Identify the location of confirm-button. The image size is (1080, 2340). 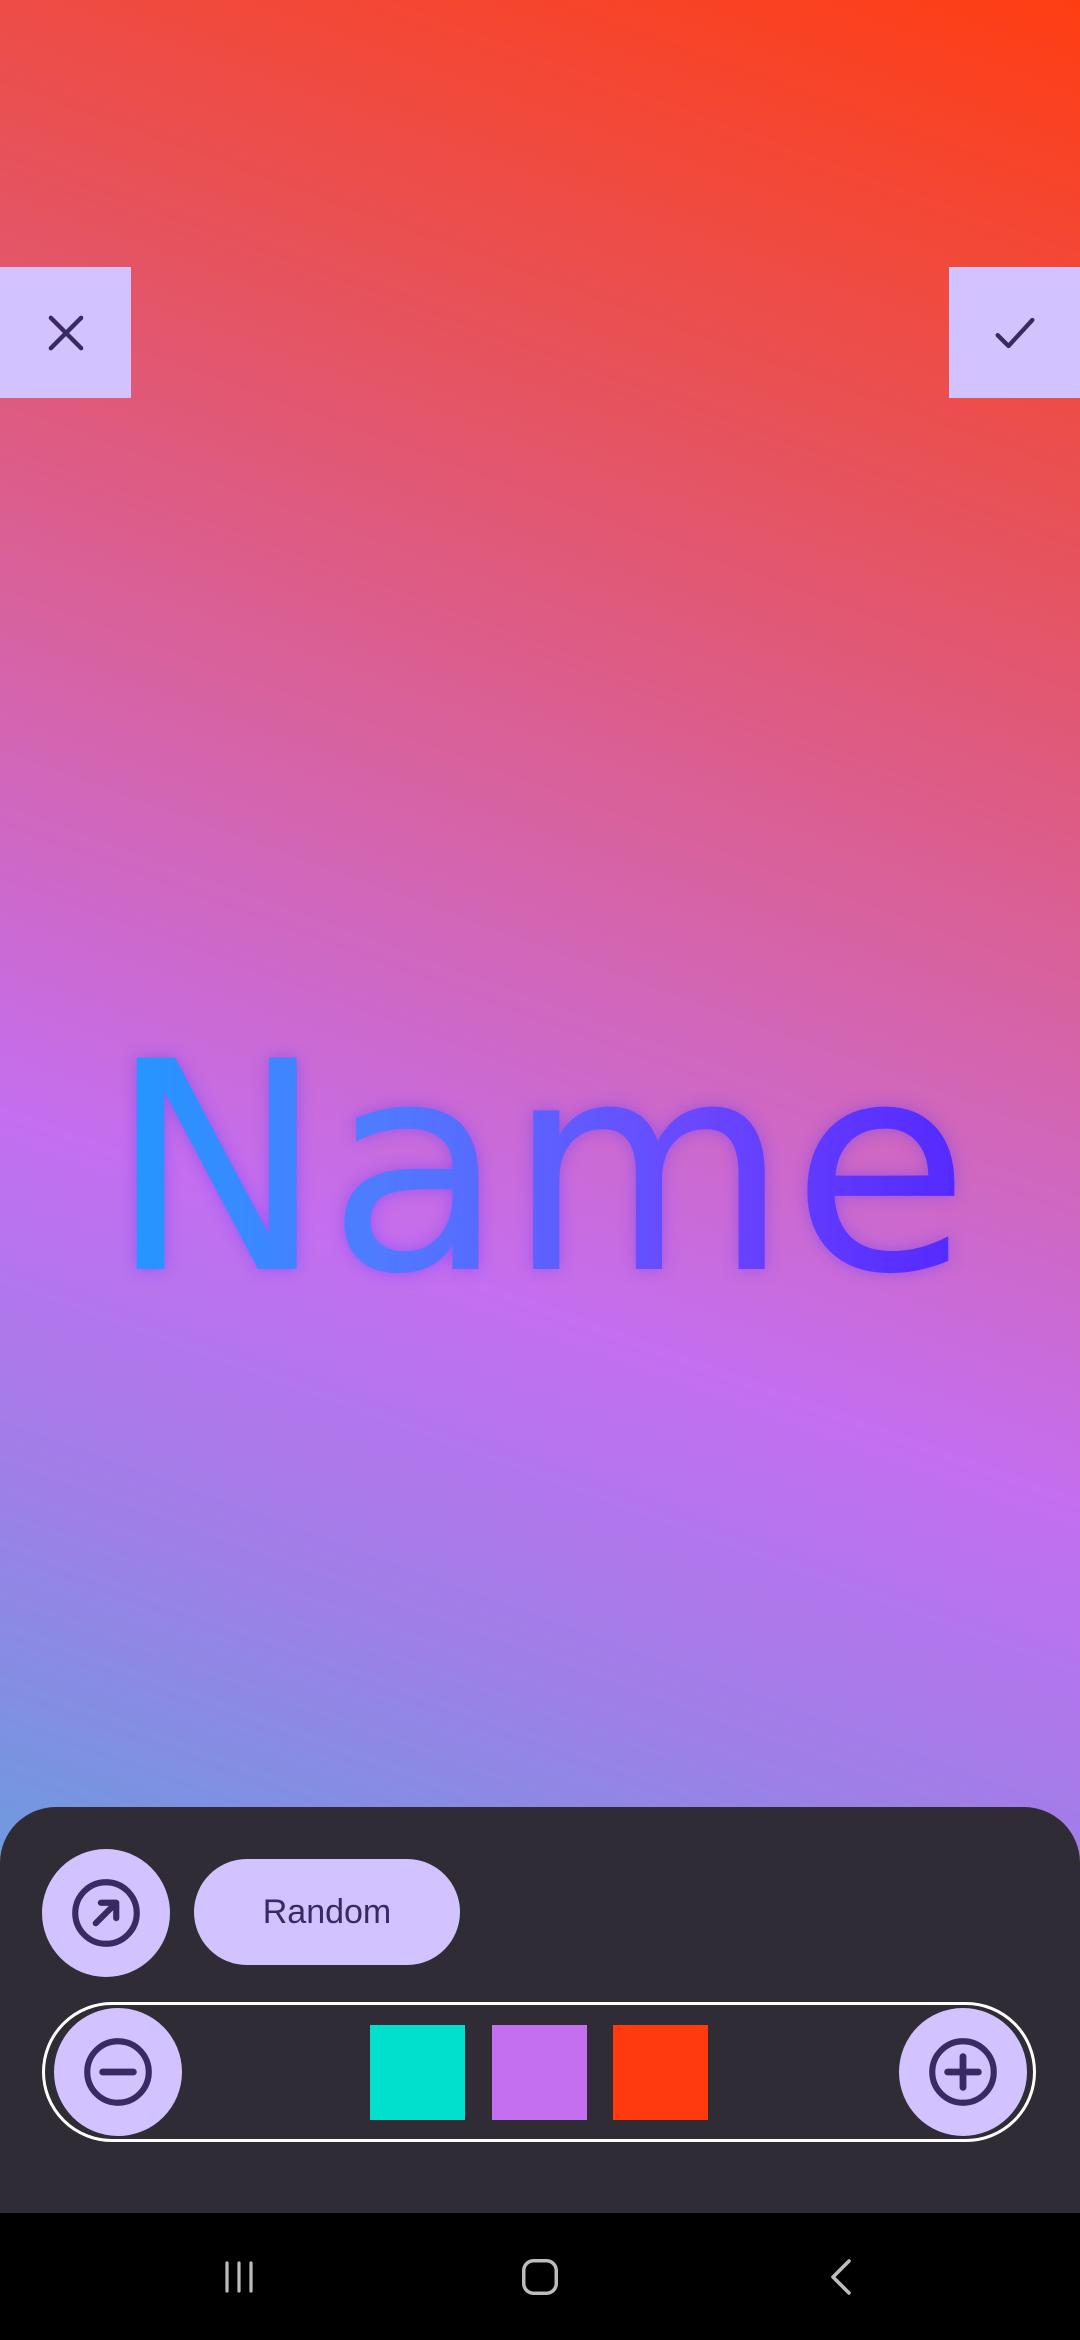
(1014, 332).